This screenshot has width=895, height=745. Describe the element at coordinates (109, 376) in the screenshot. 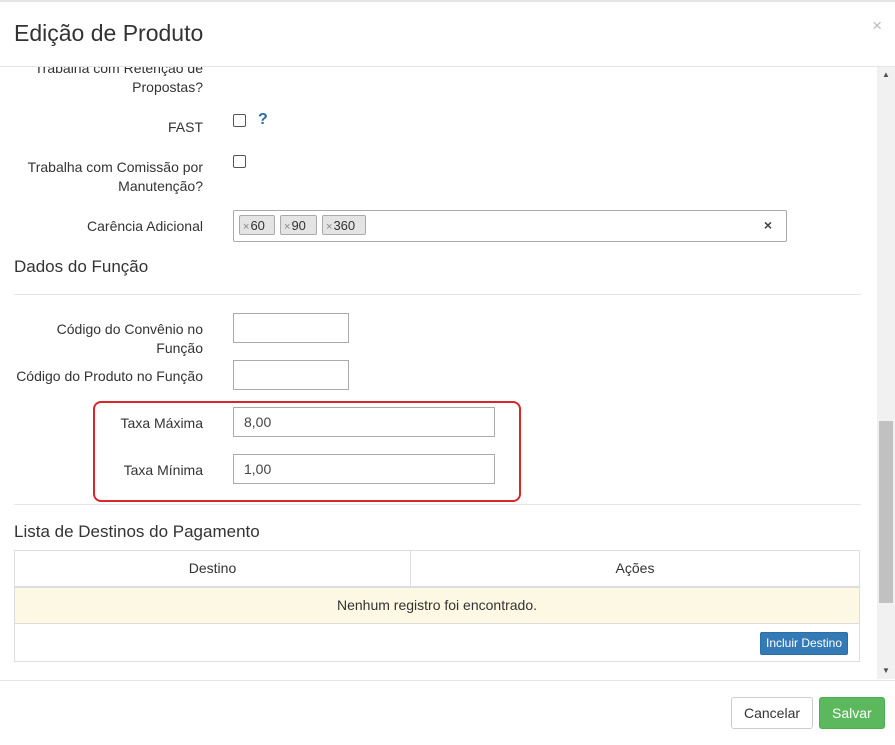

I see `codigo-produto-label: Código do Produto no Função` at that location.